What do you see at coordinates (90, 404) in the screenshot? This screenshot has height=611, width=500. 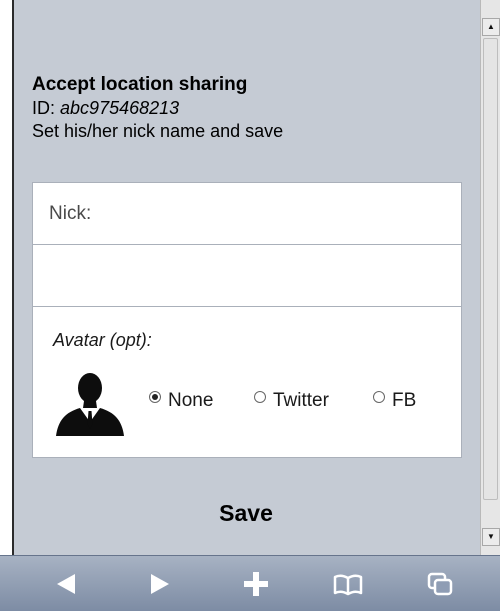 I see `person-silhouette-icon` at bounding box center [90, 404].